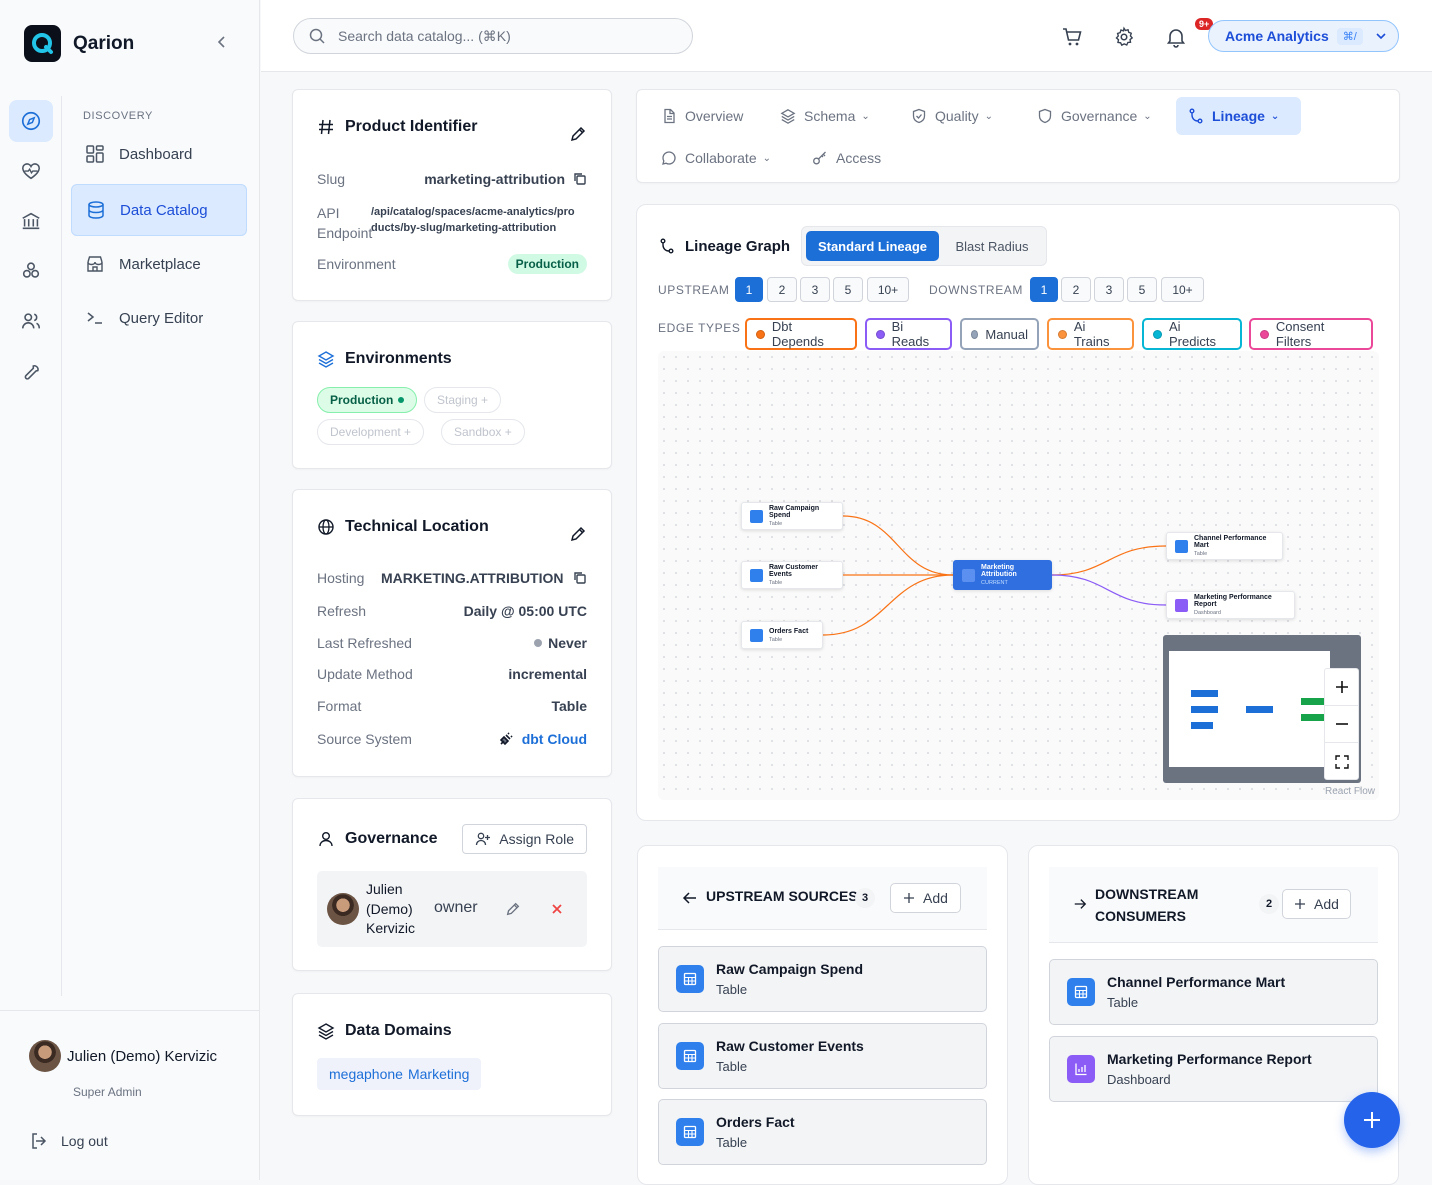 This screenshot has height=1185, width=1432. What do you see at coordinates (578, 134) in the screenshot?
I see `edit-product-button` at bounding box center [578, 134].